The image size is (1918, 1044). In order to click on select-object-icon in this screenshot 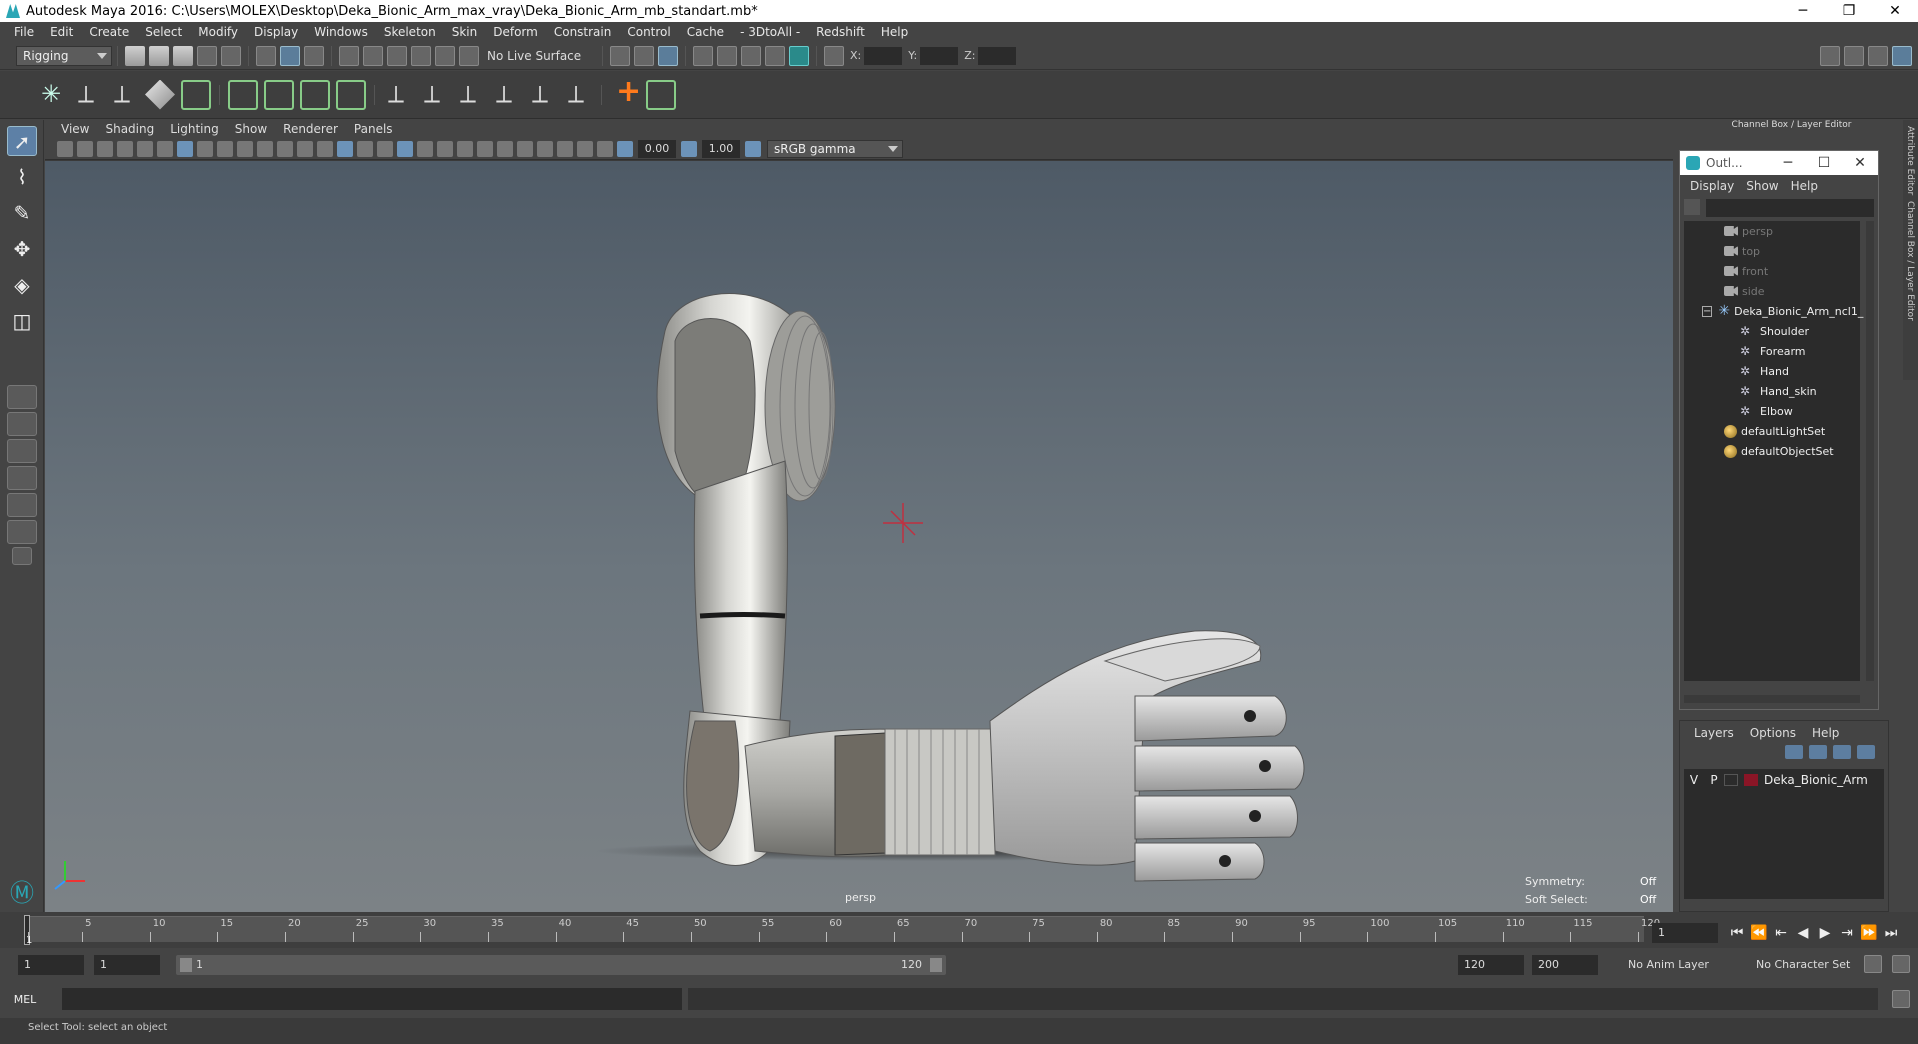, I will do `click(290, 55)`.